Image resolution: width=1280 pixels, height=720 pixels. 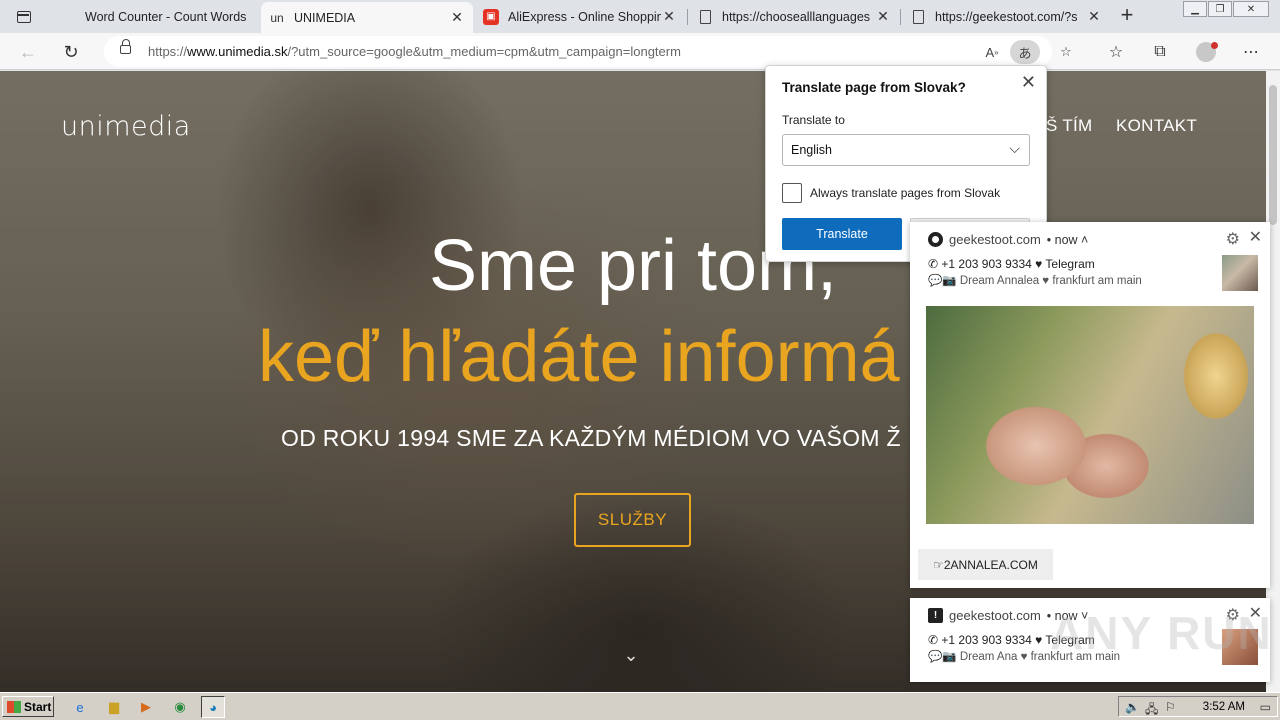 I want to click on settings-more-icon: ⋯, so click(x=1251, y=52).